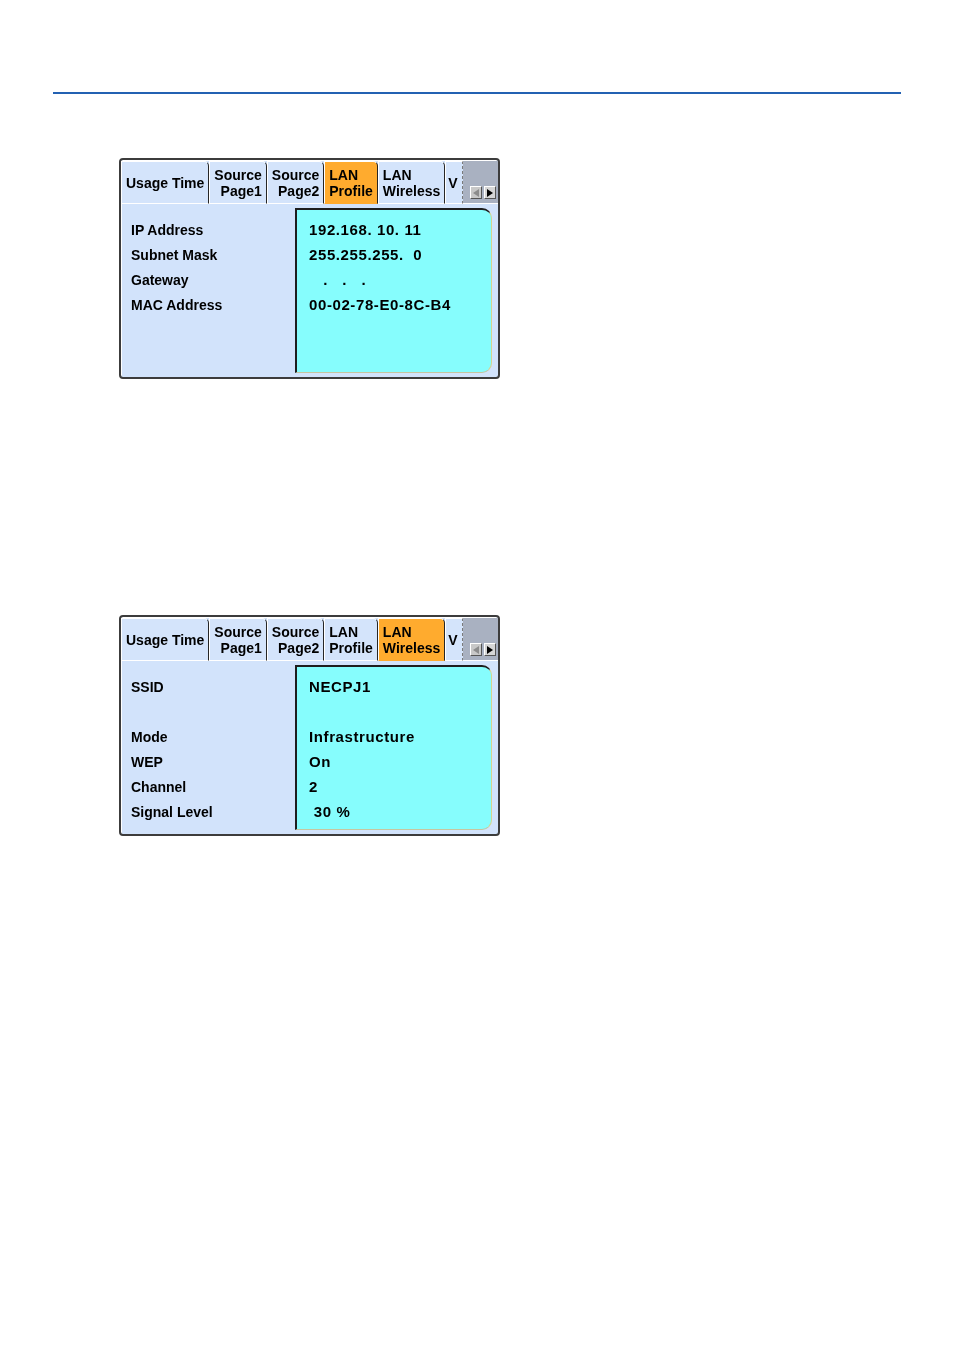 This screenshot has width=954, height=1348. What do you see at coordinates (380, 304) in the screenshot?
I see `field-value: 00-02-78-E0-8C-B4` at bounding box center [380, 304].